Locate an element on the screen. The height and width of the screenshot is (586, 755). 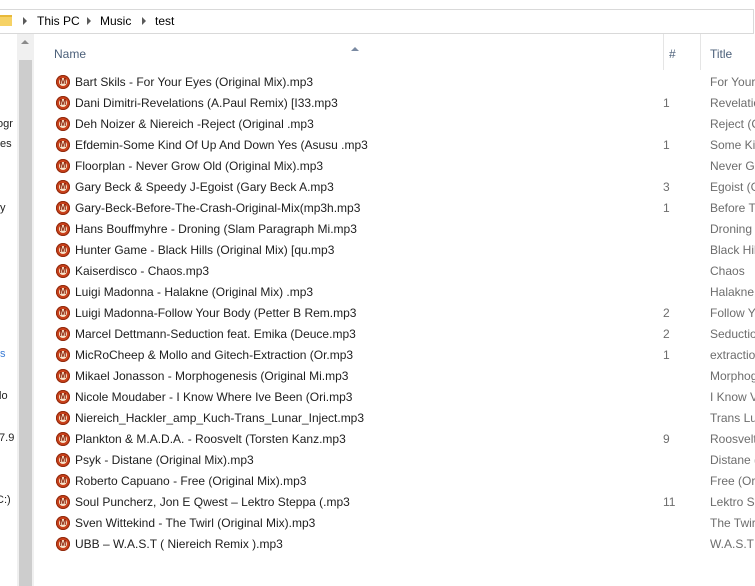
breadcrumb-test: test is located at coordinates (164, 21).